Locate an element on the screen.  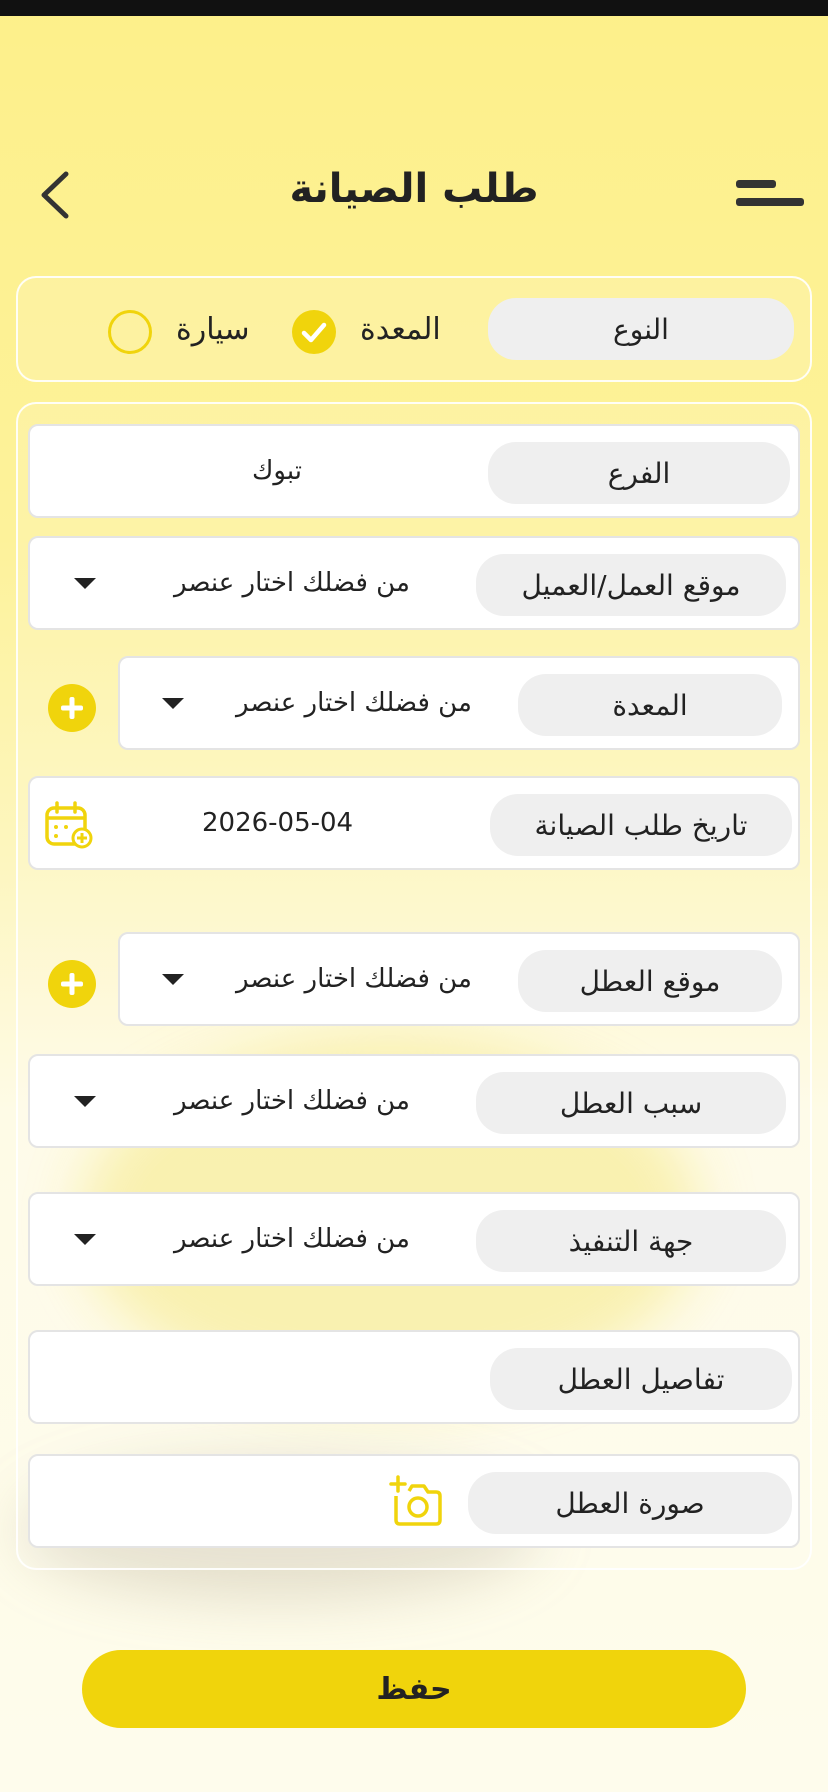
type-label: النوع is located at coordinates (641, 329).